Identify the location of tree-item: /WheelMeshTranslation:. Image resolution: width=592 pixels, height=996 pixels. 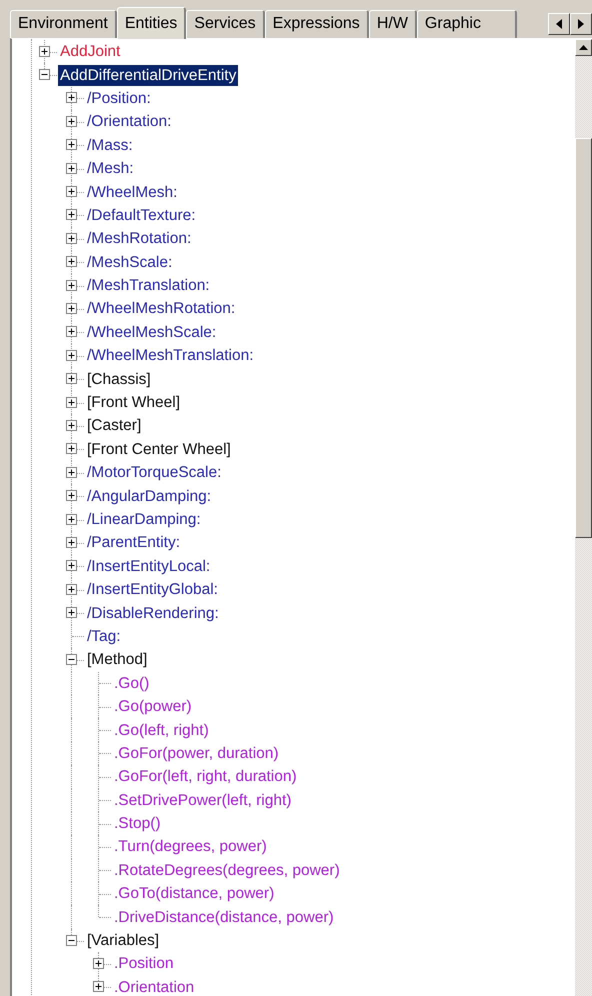
(170, 355).